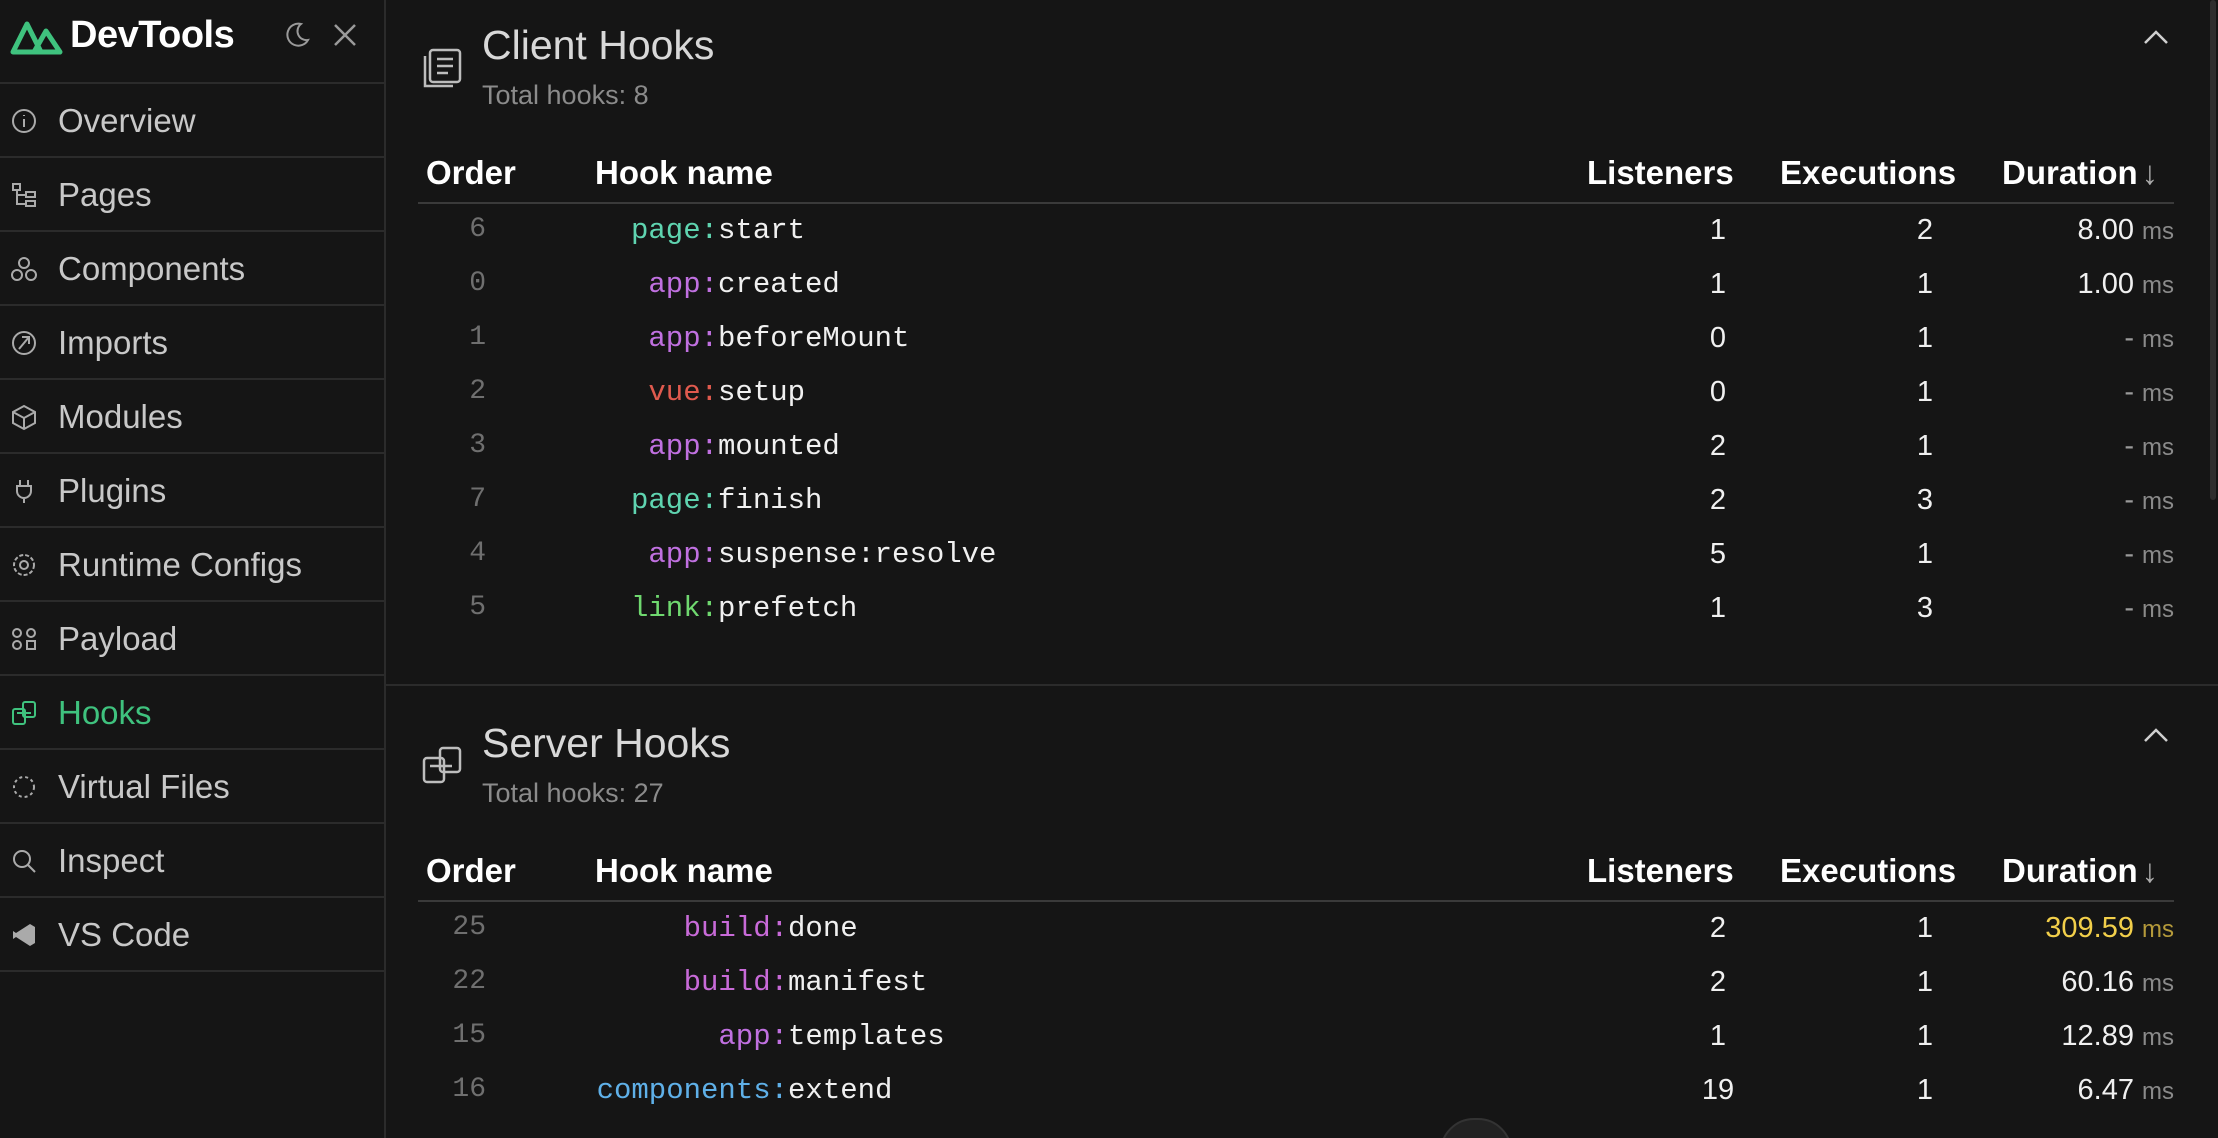 This screenshot has height=1138, width=2218. What do you see at coordinates (606, 743) in the screenshot?
I see `server-hooks-title: Server Hooks` at bounding box center [606, 743].